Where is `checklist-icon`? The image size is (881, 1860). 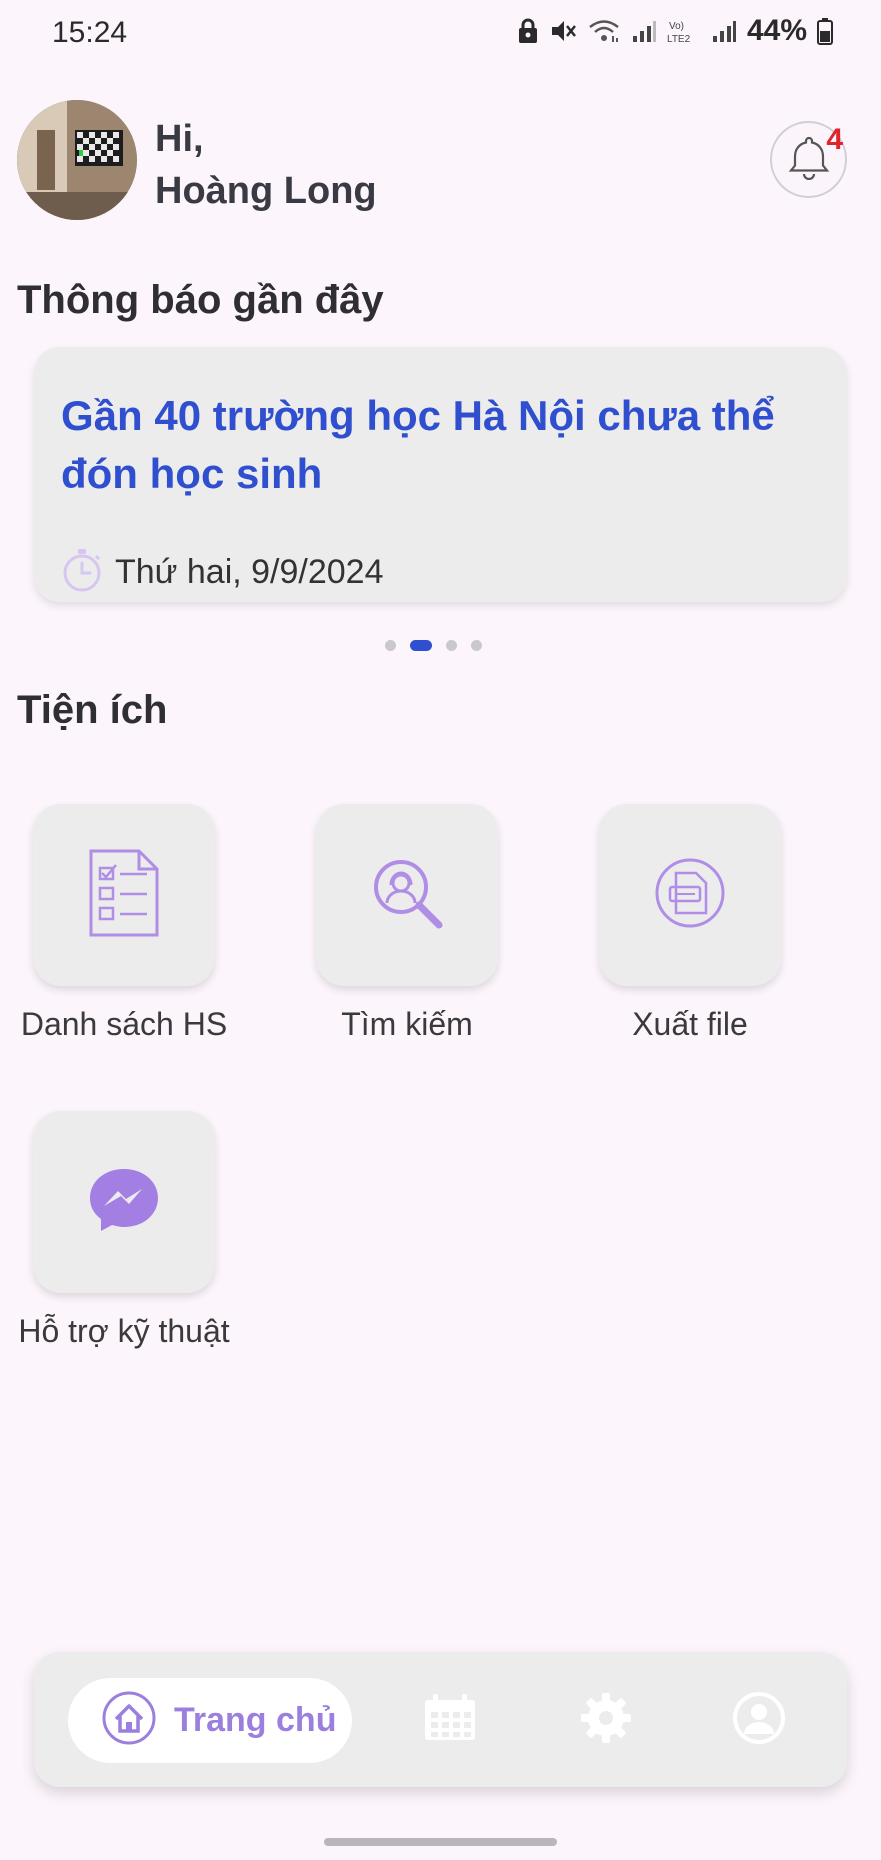
checklist-icon is located at coordinates (124, 895).